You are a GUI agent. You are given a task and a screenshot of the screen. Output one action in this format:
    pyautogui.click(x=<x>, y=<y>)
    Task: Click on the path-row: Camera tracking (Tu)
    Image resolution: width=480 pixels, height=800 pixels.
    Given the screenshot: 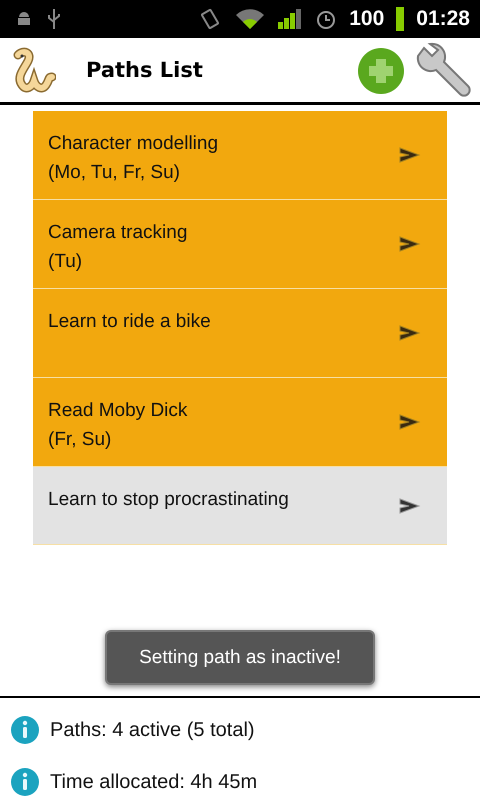 What is the action you would take?
    pyautogui.click(x=240, y=244)
    